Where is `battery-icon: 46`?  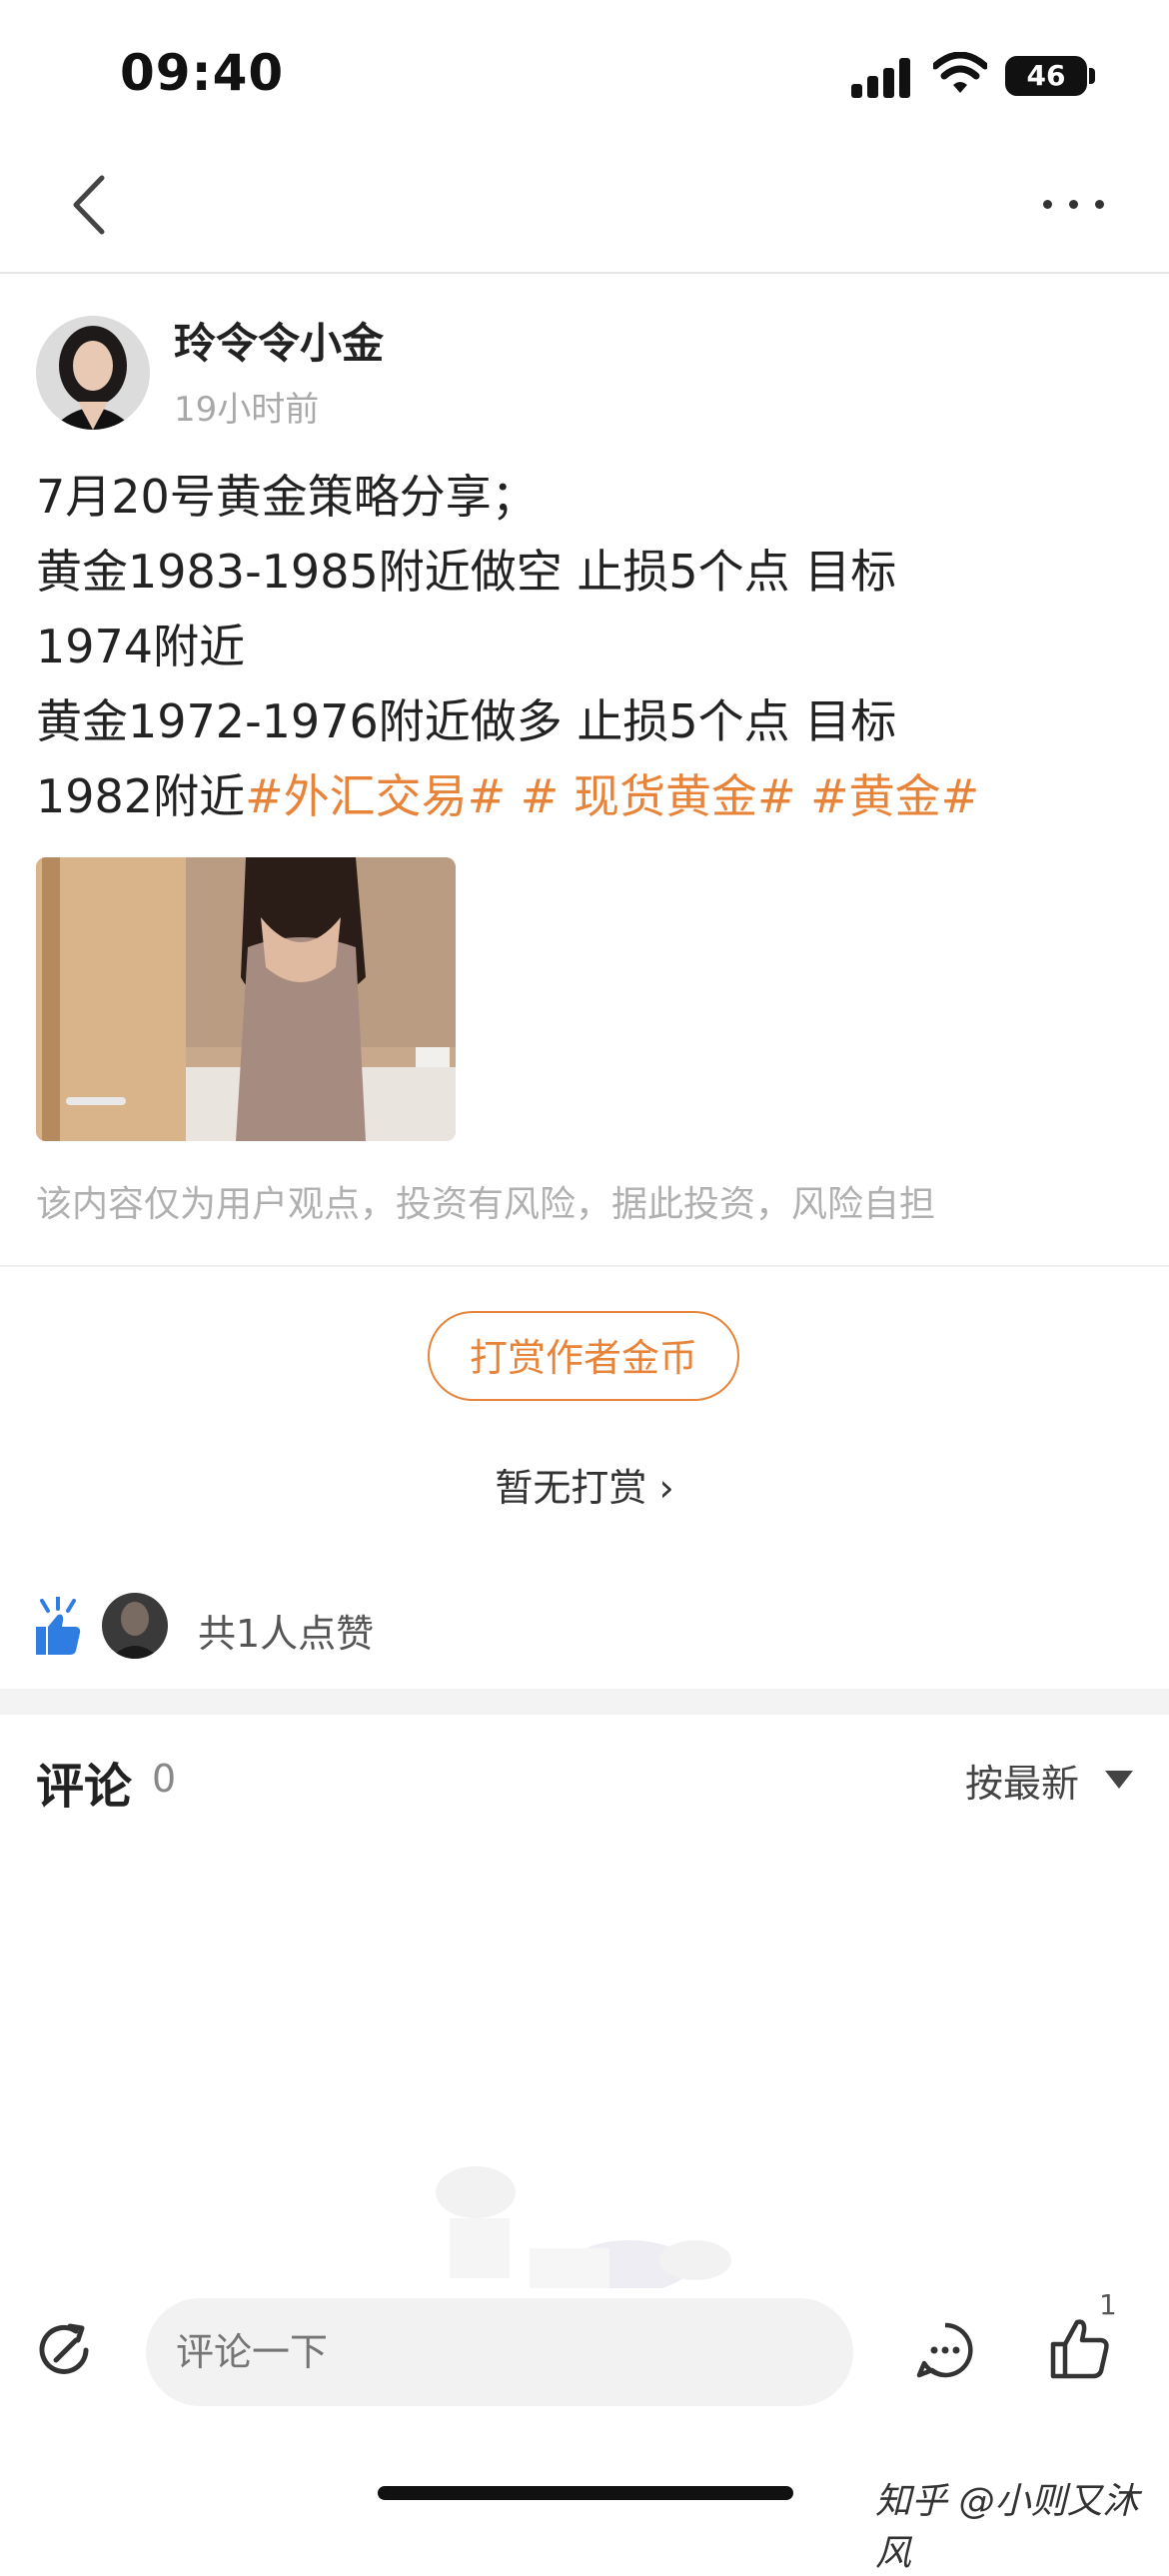 battery-icon: 46 is located at coordinates (1046, 76).